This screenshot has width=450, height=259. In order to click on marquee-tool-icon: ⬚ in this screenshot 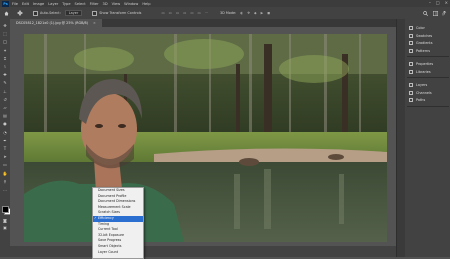, I will do `click(5, 33)`.